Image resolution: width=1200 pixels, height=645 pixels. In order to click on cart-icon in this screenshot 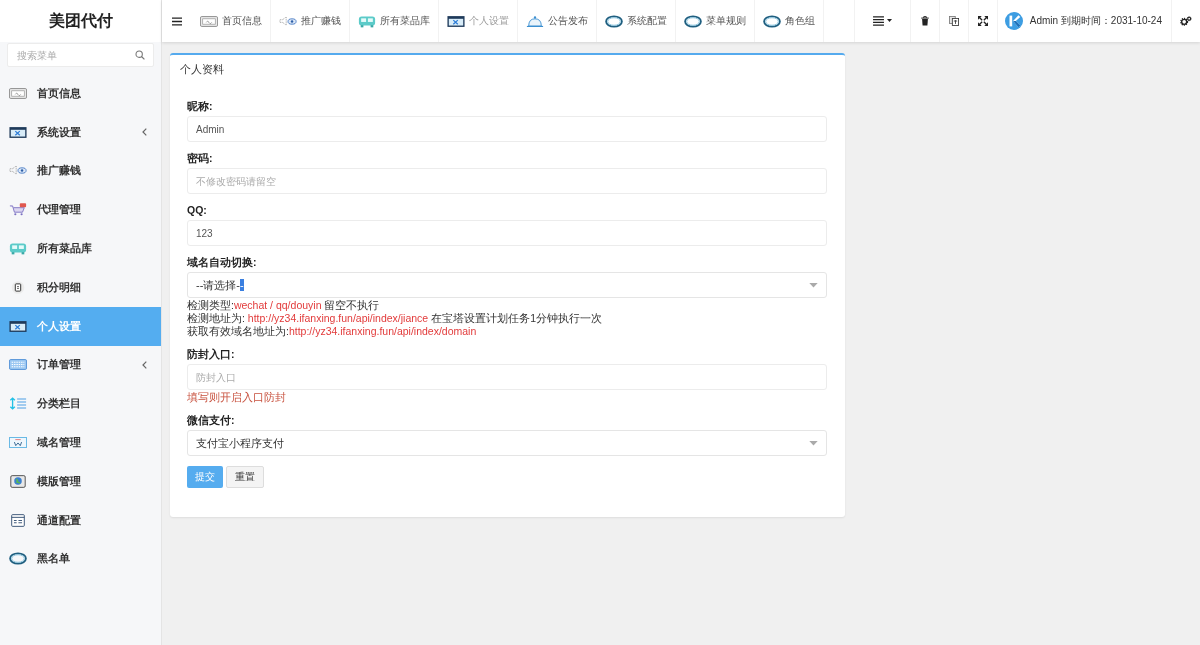, I will do `click(18, 210)`.